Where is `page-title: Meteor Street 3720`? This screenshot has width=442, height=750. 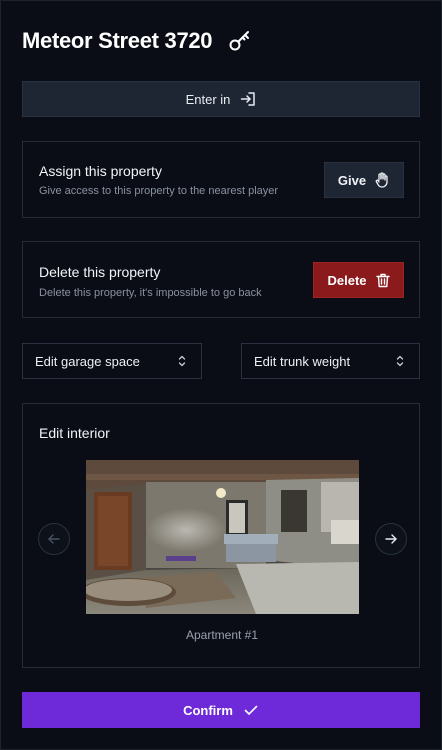
page-title: Meteor Street 3720 is located at coordinates (117, 40).